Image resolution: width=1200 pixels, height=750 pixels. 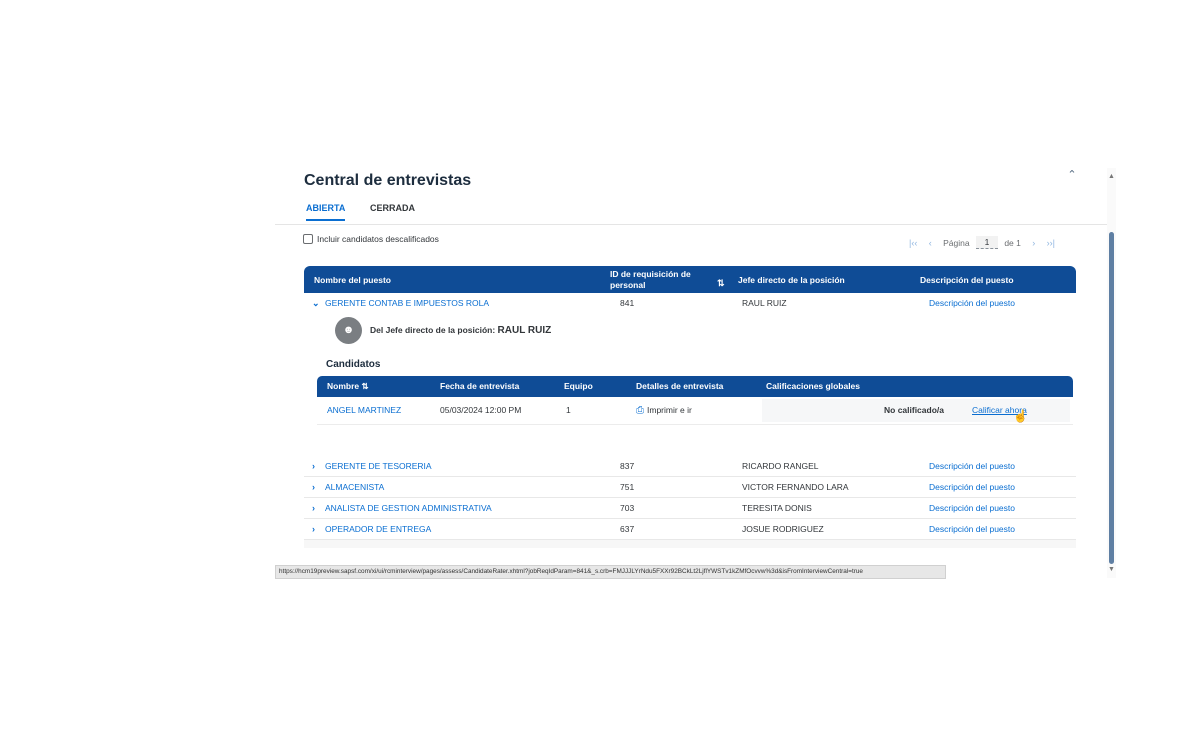 I want to click on requisition-id: 837, so click(x=627, y=466).